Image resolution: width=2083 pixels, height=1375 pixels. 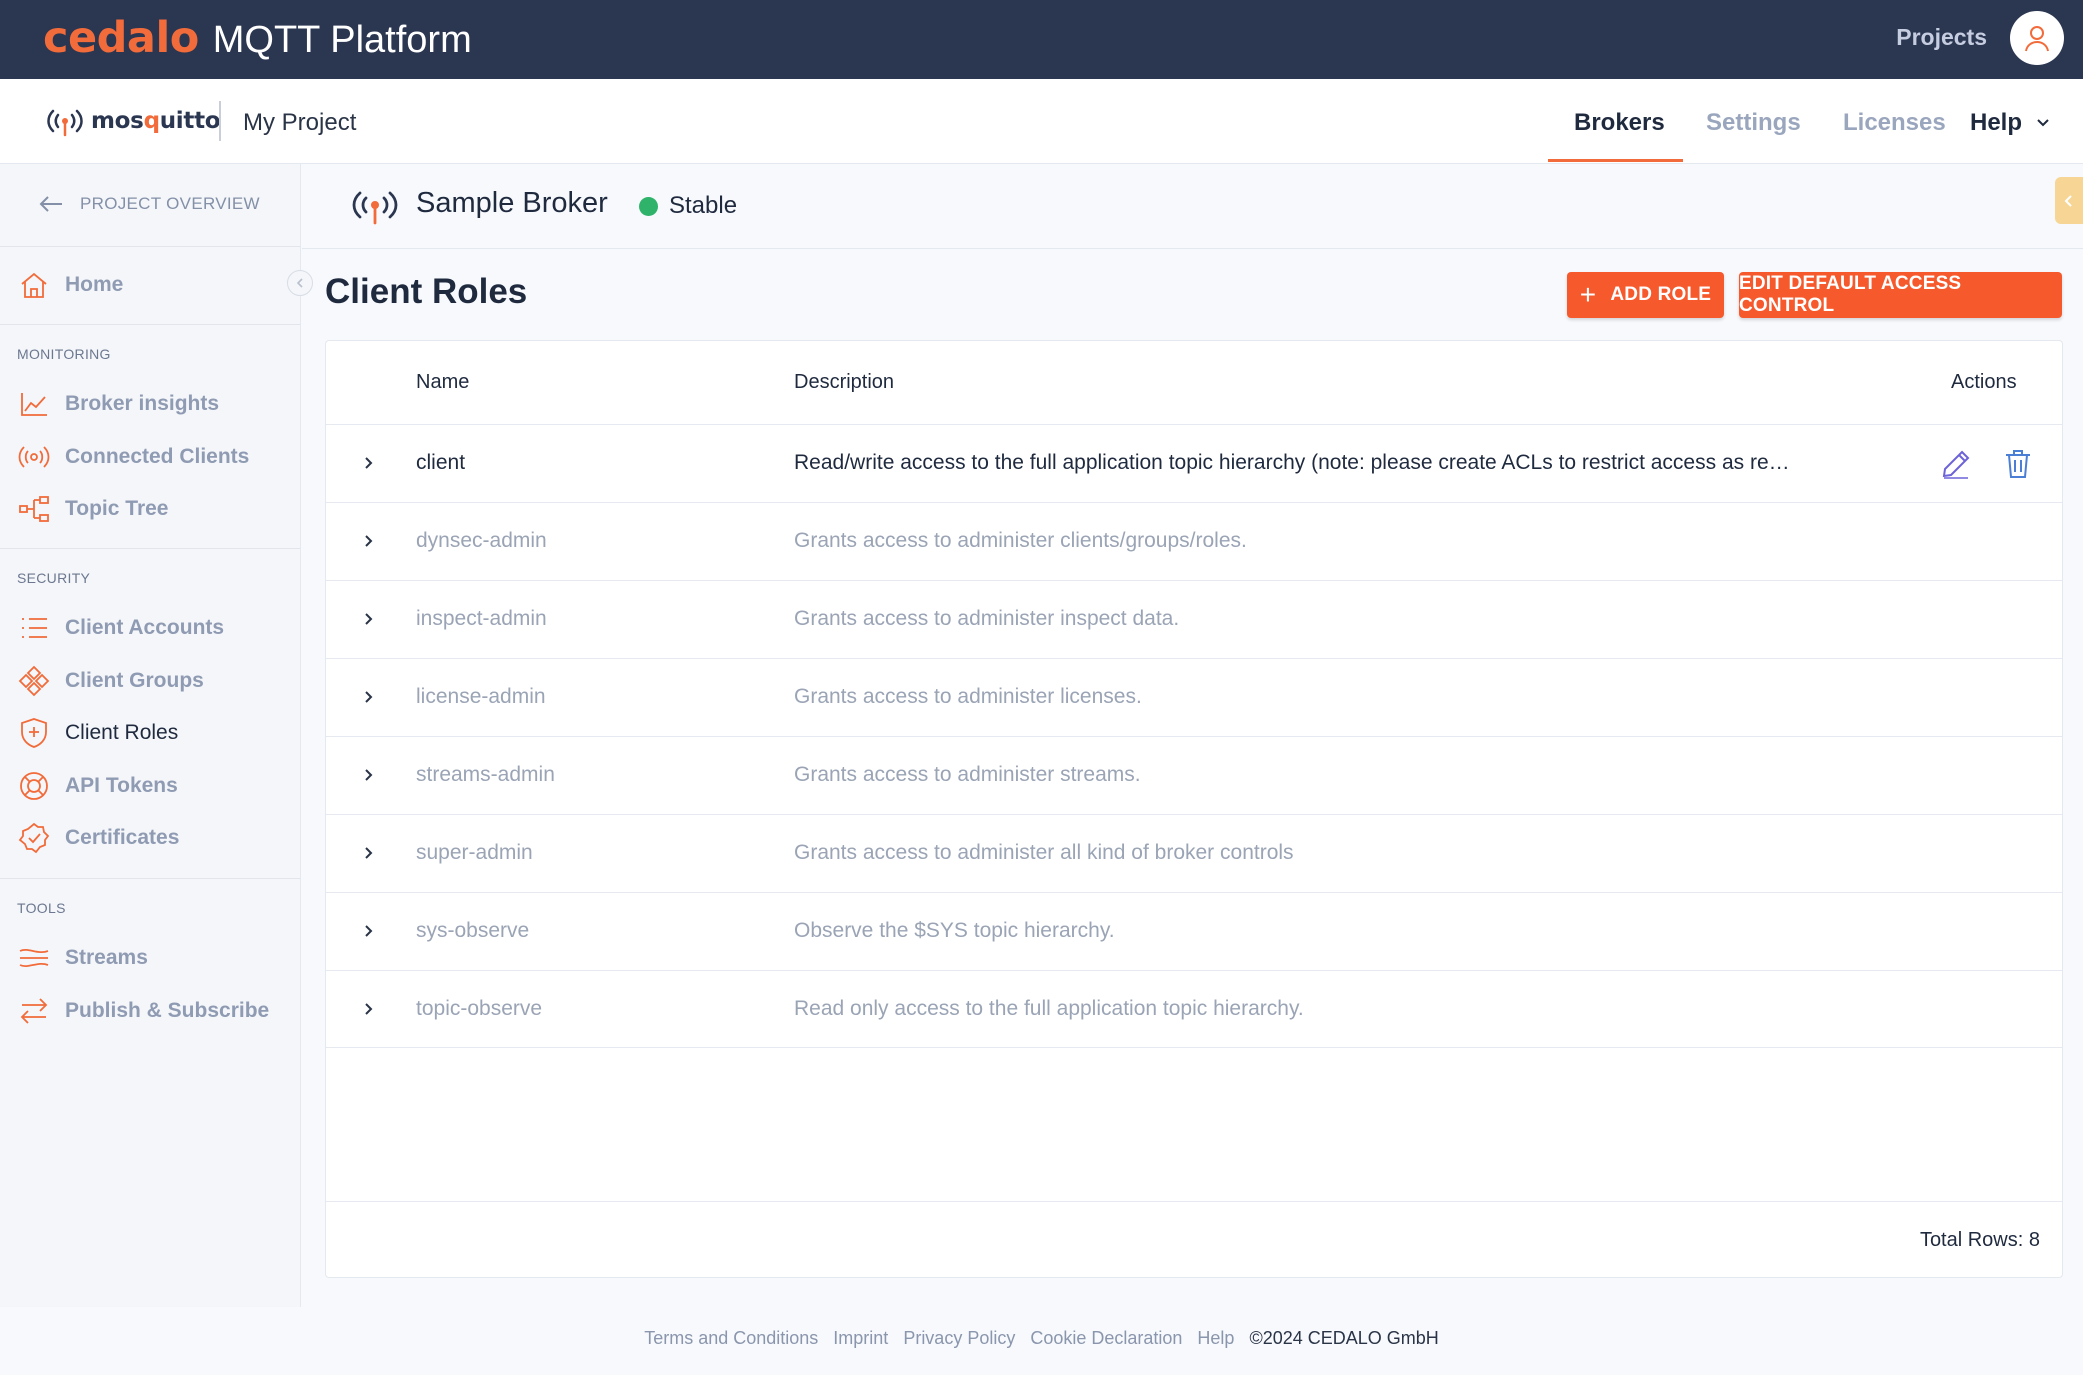 I want to click on role-name: inspect-admin, so click(x=481, y=618).